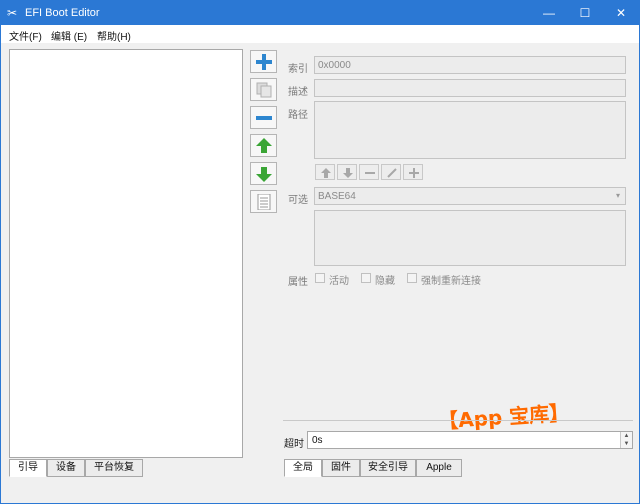 The image size is (640, 504). I want to click on app-tools-icon: ✂, so click(12, 13).